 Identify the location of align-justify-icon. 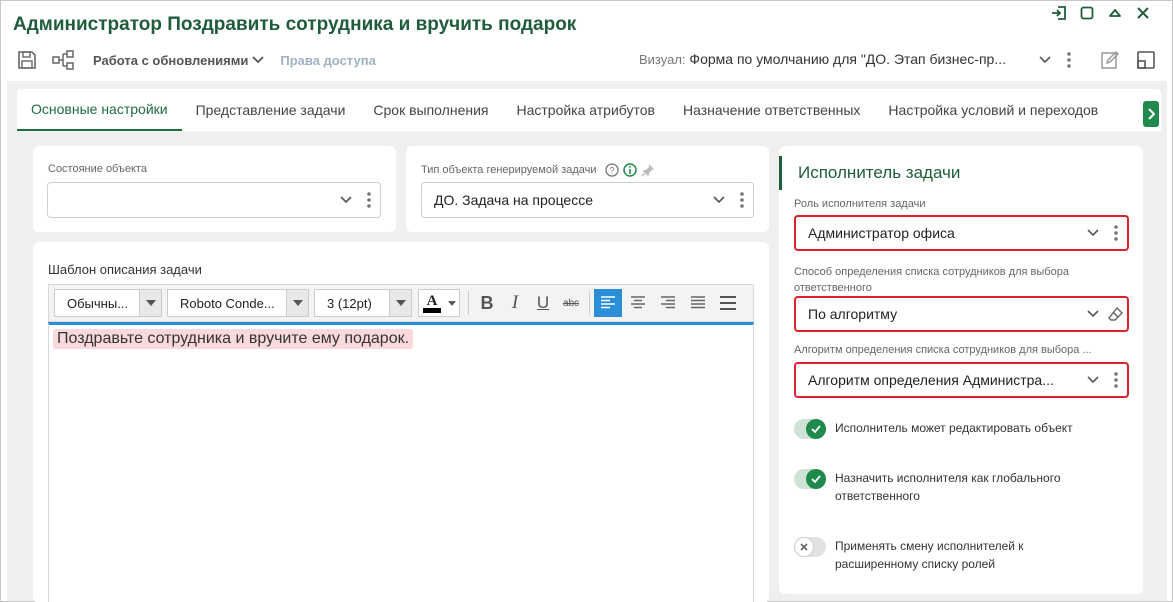
(698, 303).